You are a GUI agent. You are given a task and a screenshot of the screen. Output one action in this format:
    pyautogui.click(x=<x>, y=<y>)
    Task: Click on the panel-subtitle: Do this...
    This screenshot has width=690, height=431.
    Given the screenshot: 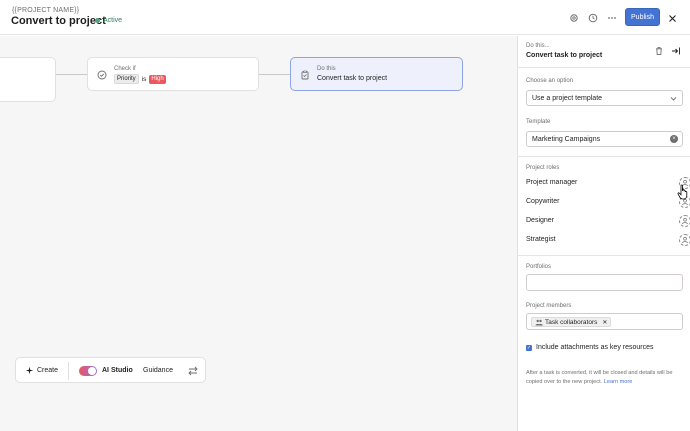 What is the action you would take?
    pyautogui.click(x=538, y=46)
    